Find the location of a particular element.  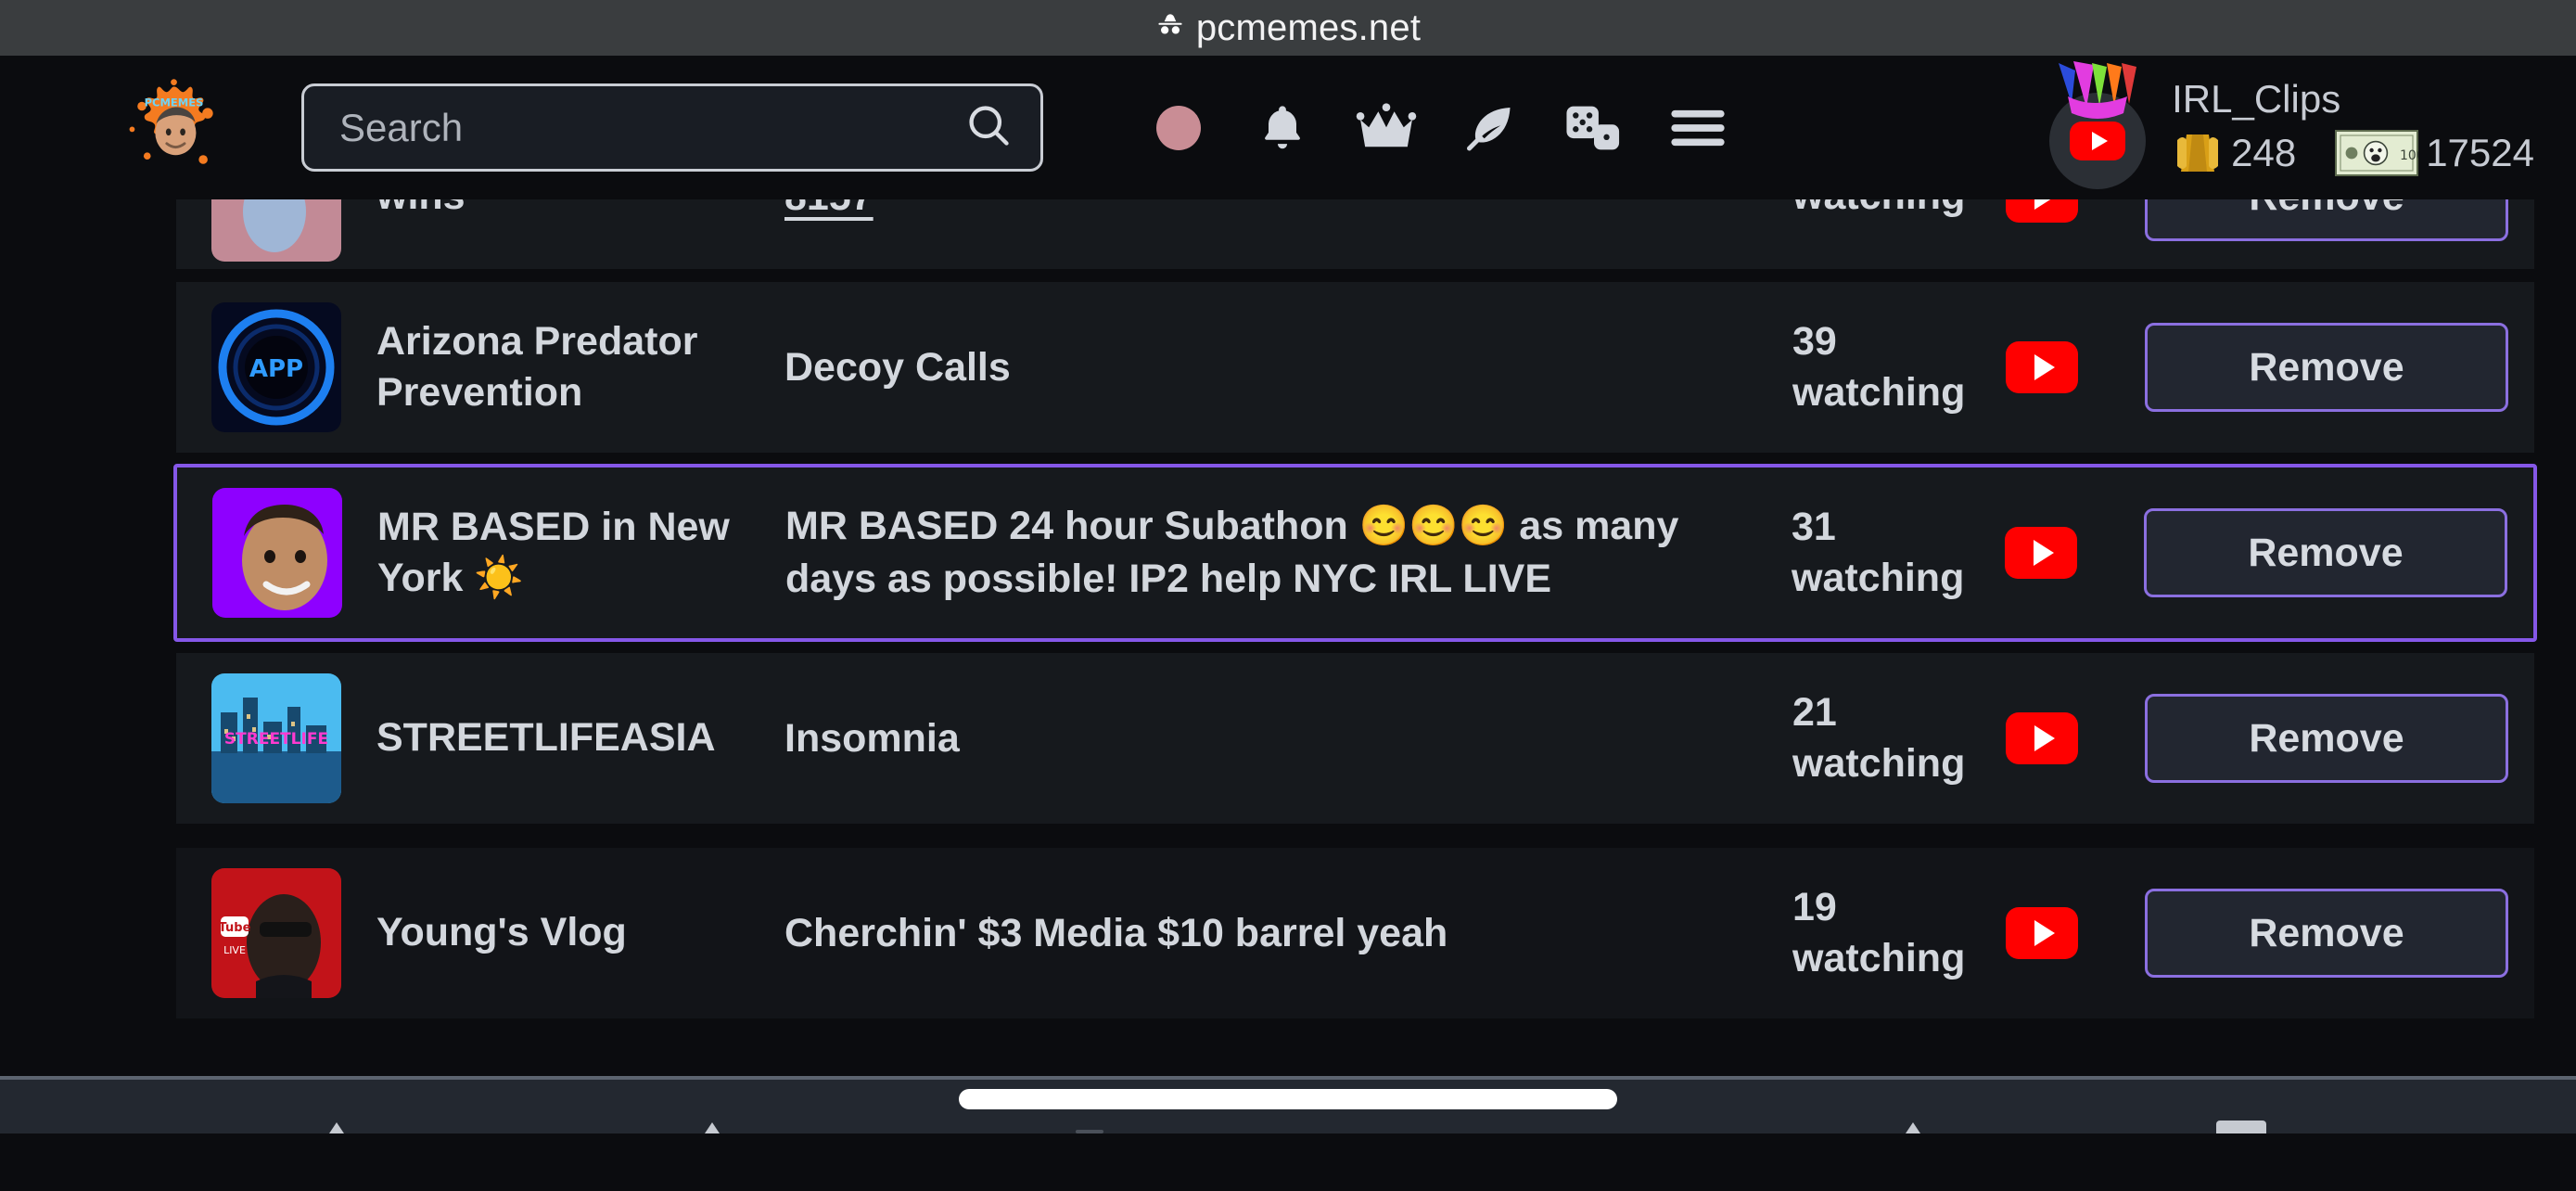

status-dot-shape is located at coordinates (1178, 127).